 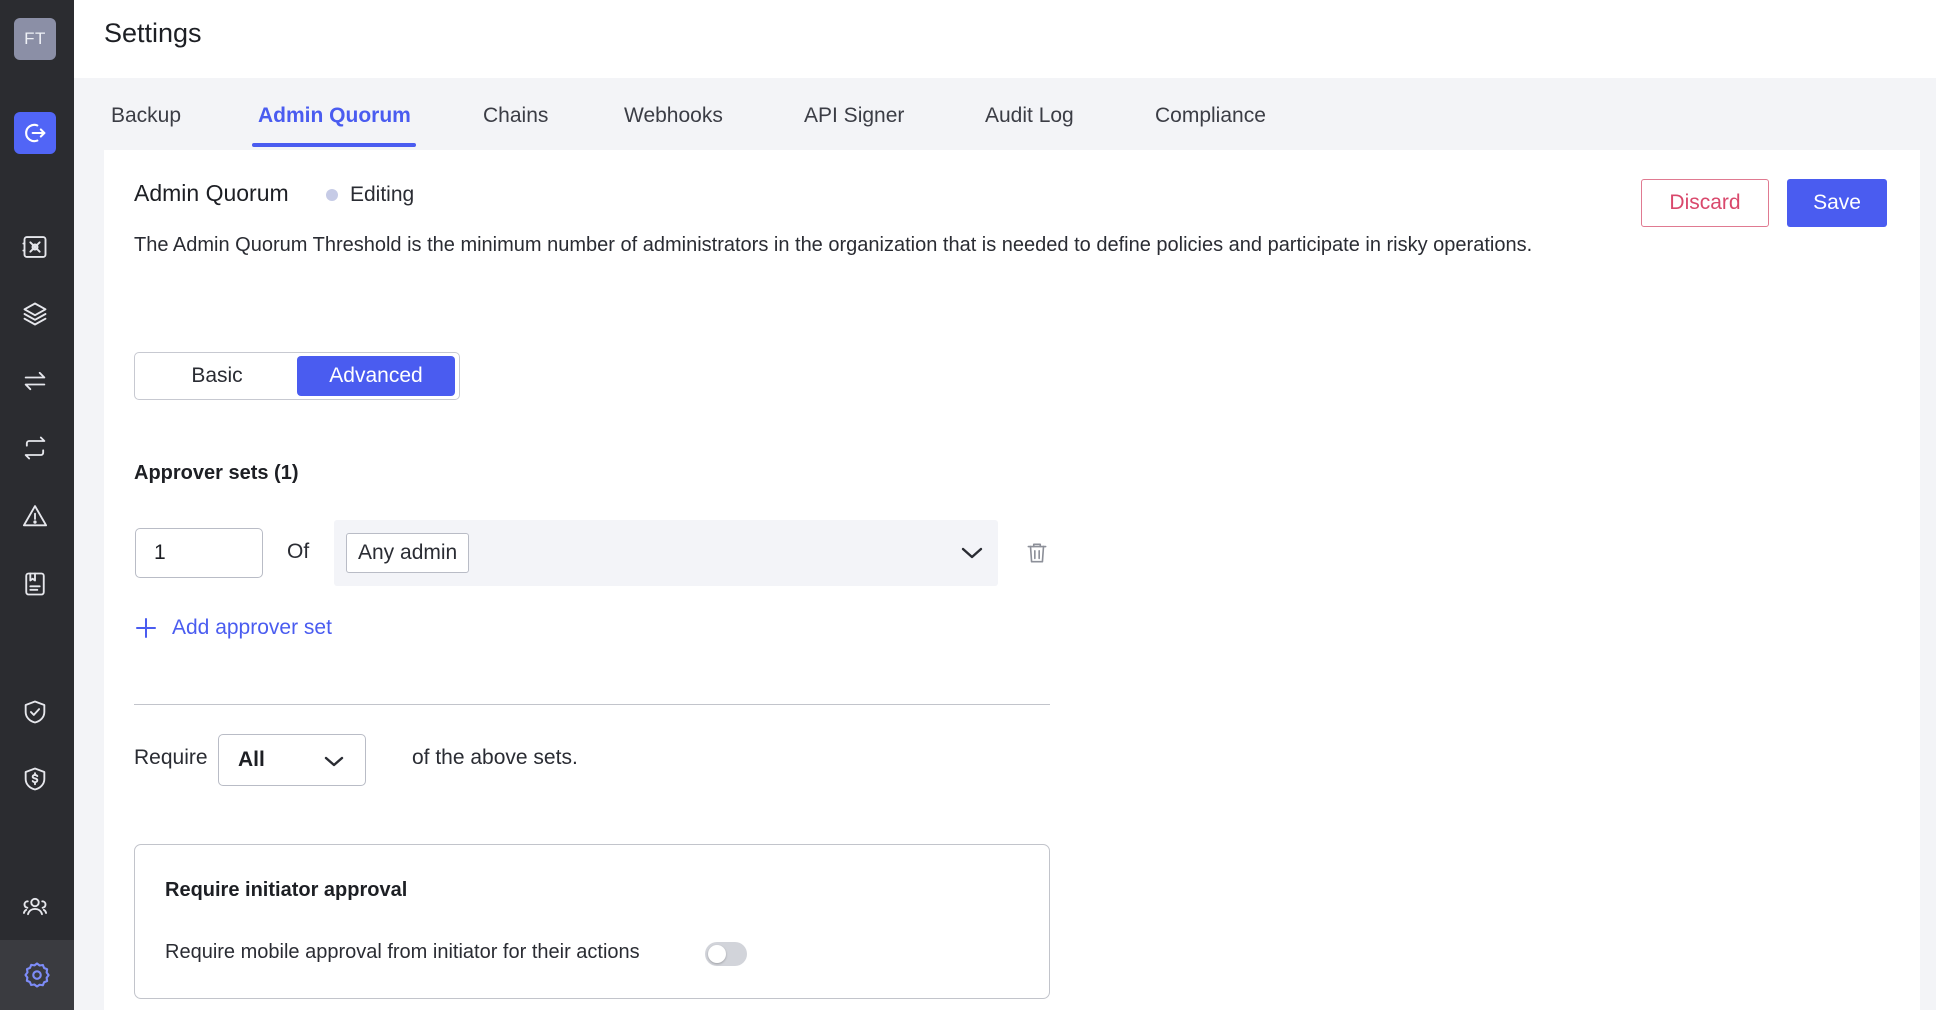 What do you see at coordinates (286, 890) in the screenshot?
I see `initiator-approval-title: Require initiator approval` at bounding box center [286, 890].